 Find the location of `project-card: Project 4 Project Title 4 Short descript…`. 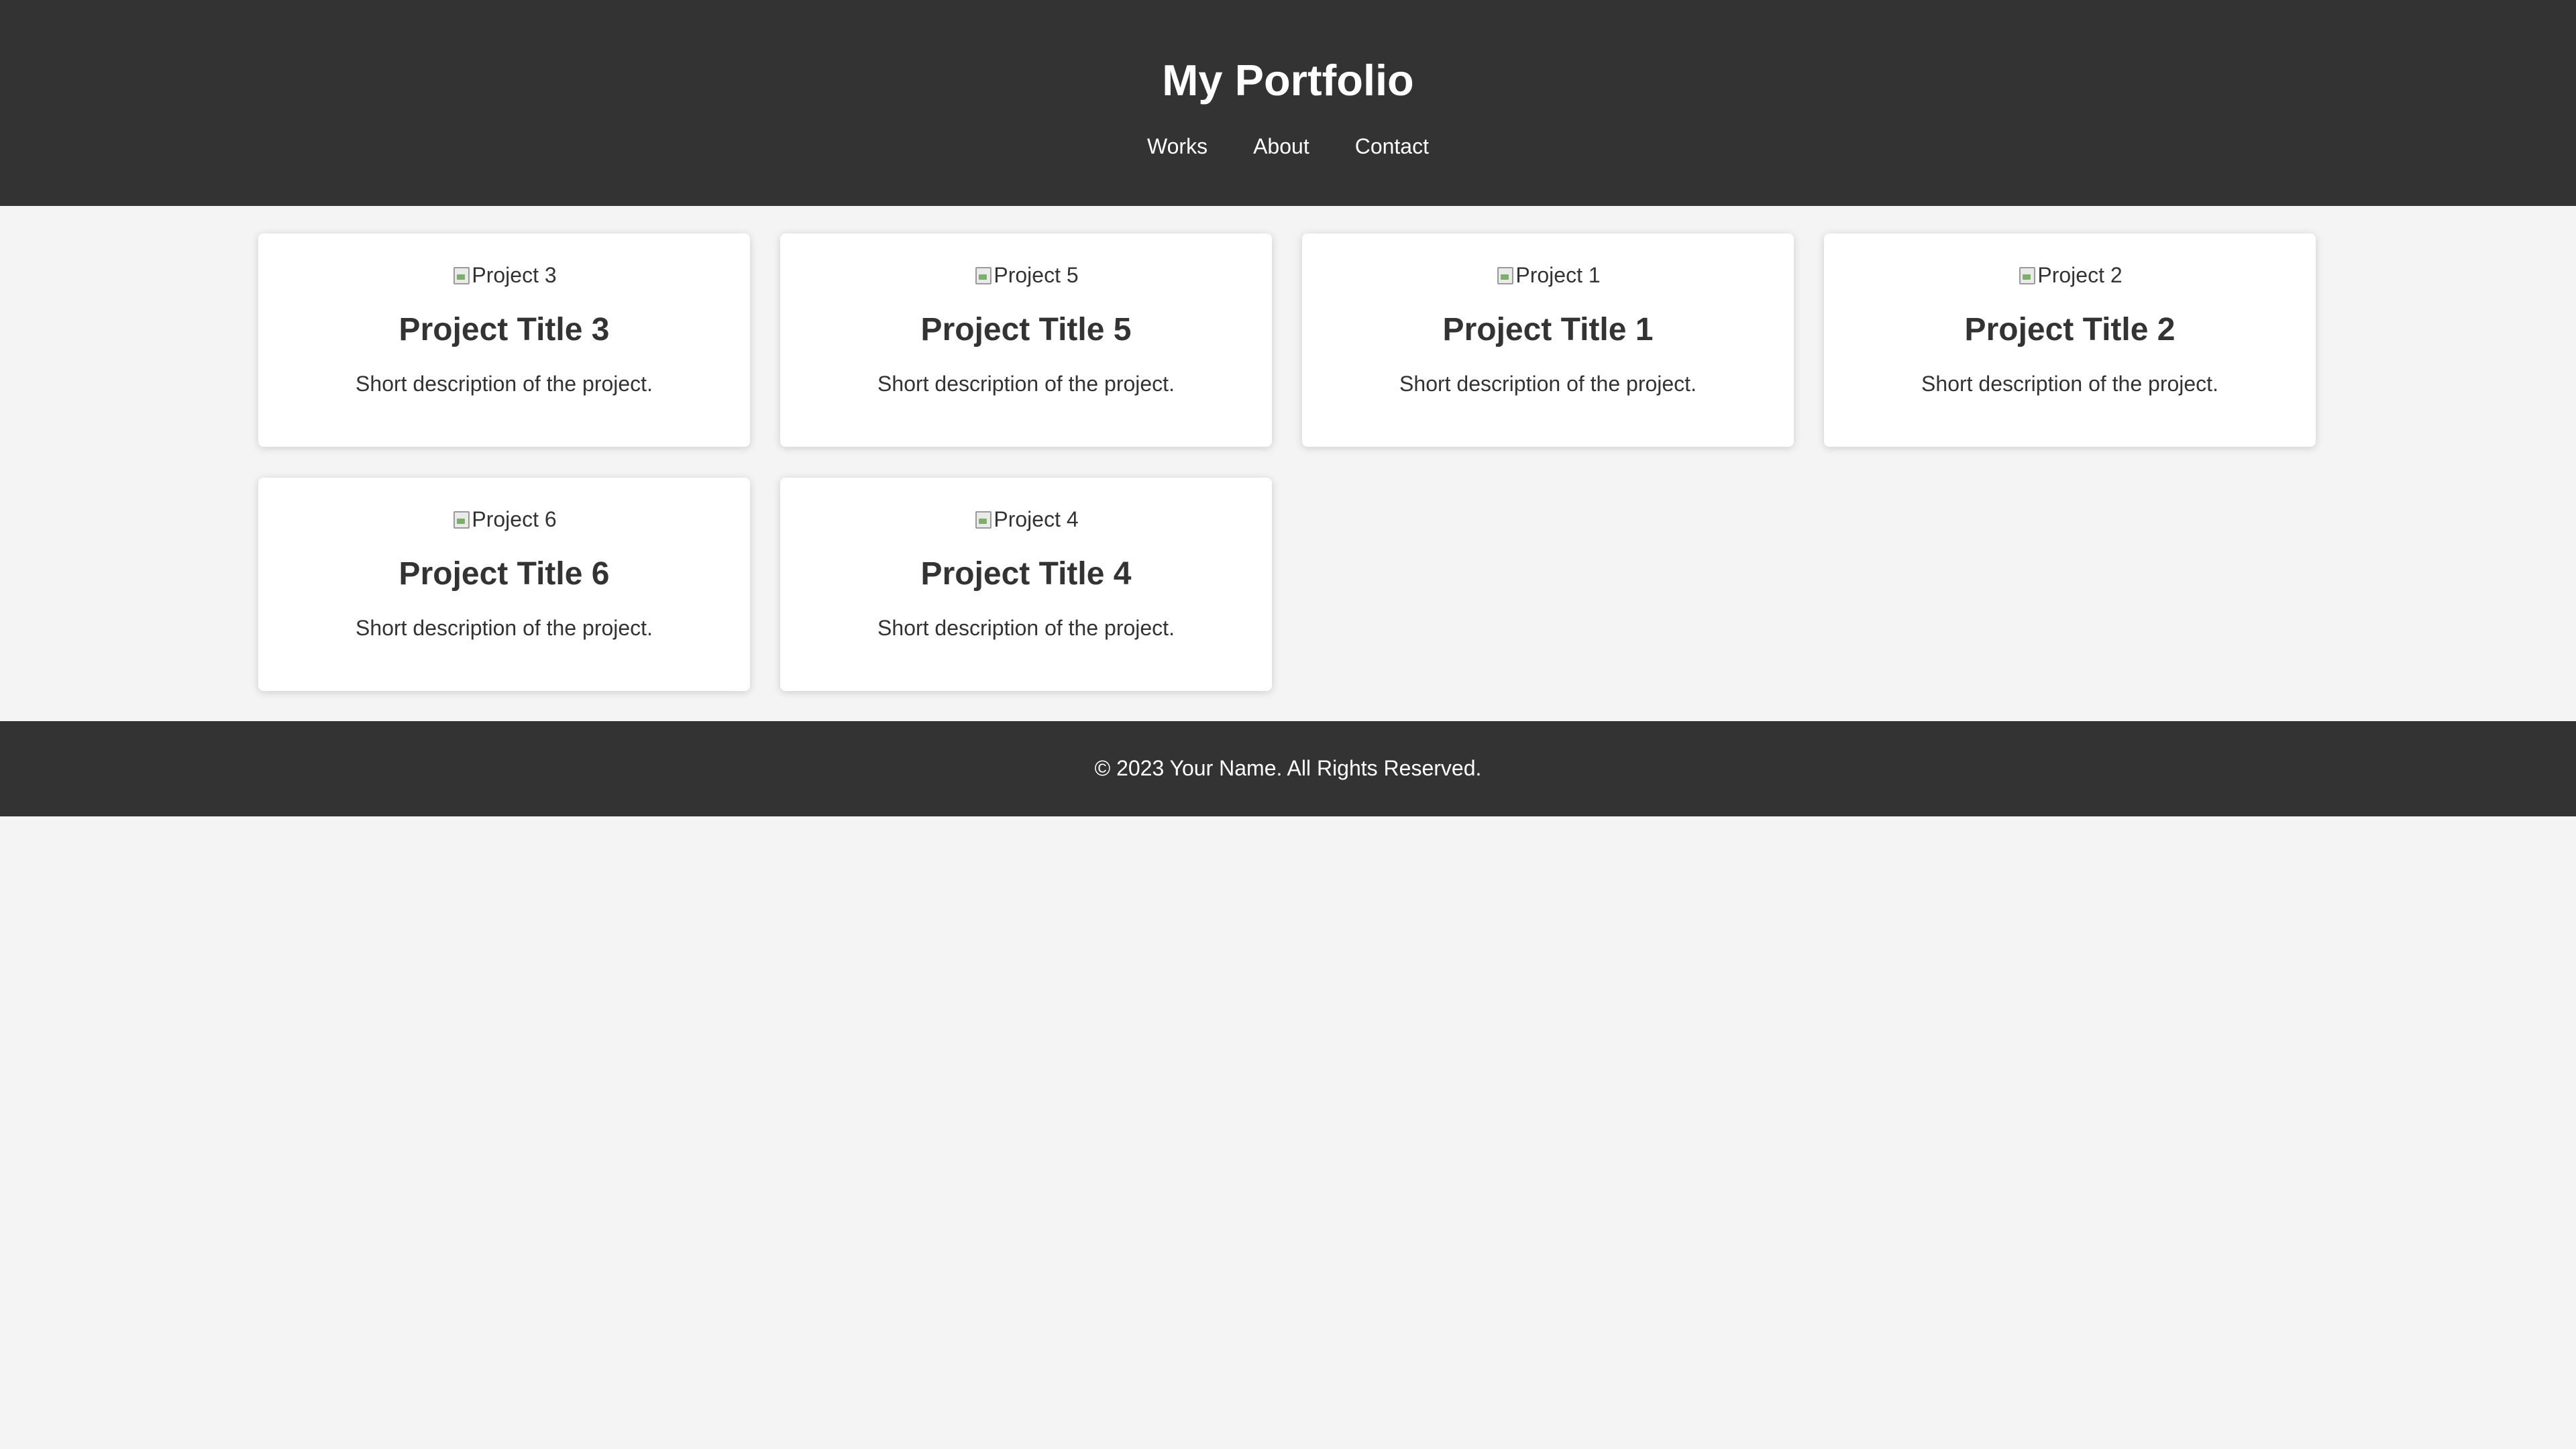

project-card: Project 4 Project Title 4 Short descript… is located at coordinates (1026, 584).